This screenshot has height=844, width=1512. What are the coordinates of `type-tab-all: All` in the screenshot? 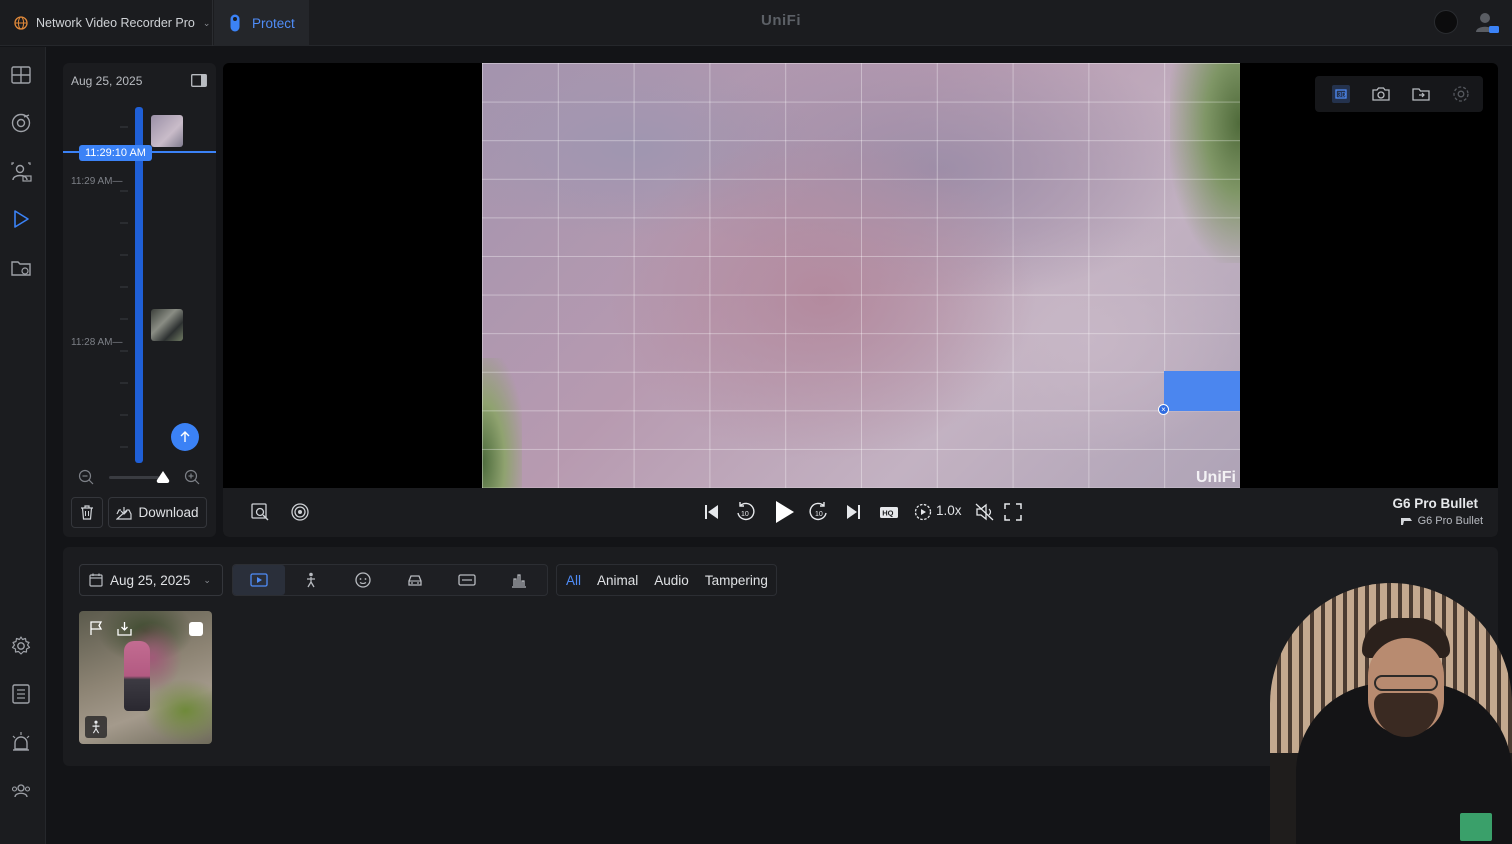 It's located at (573, 580).